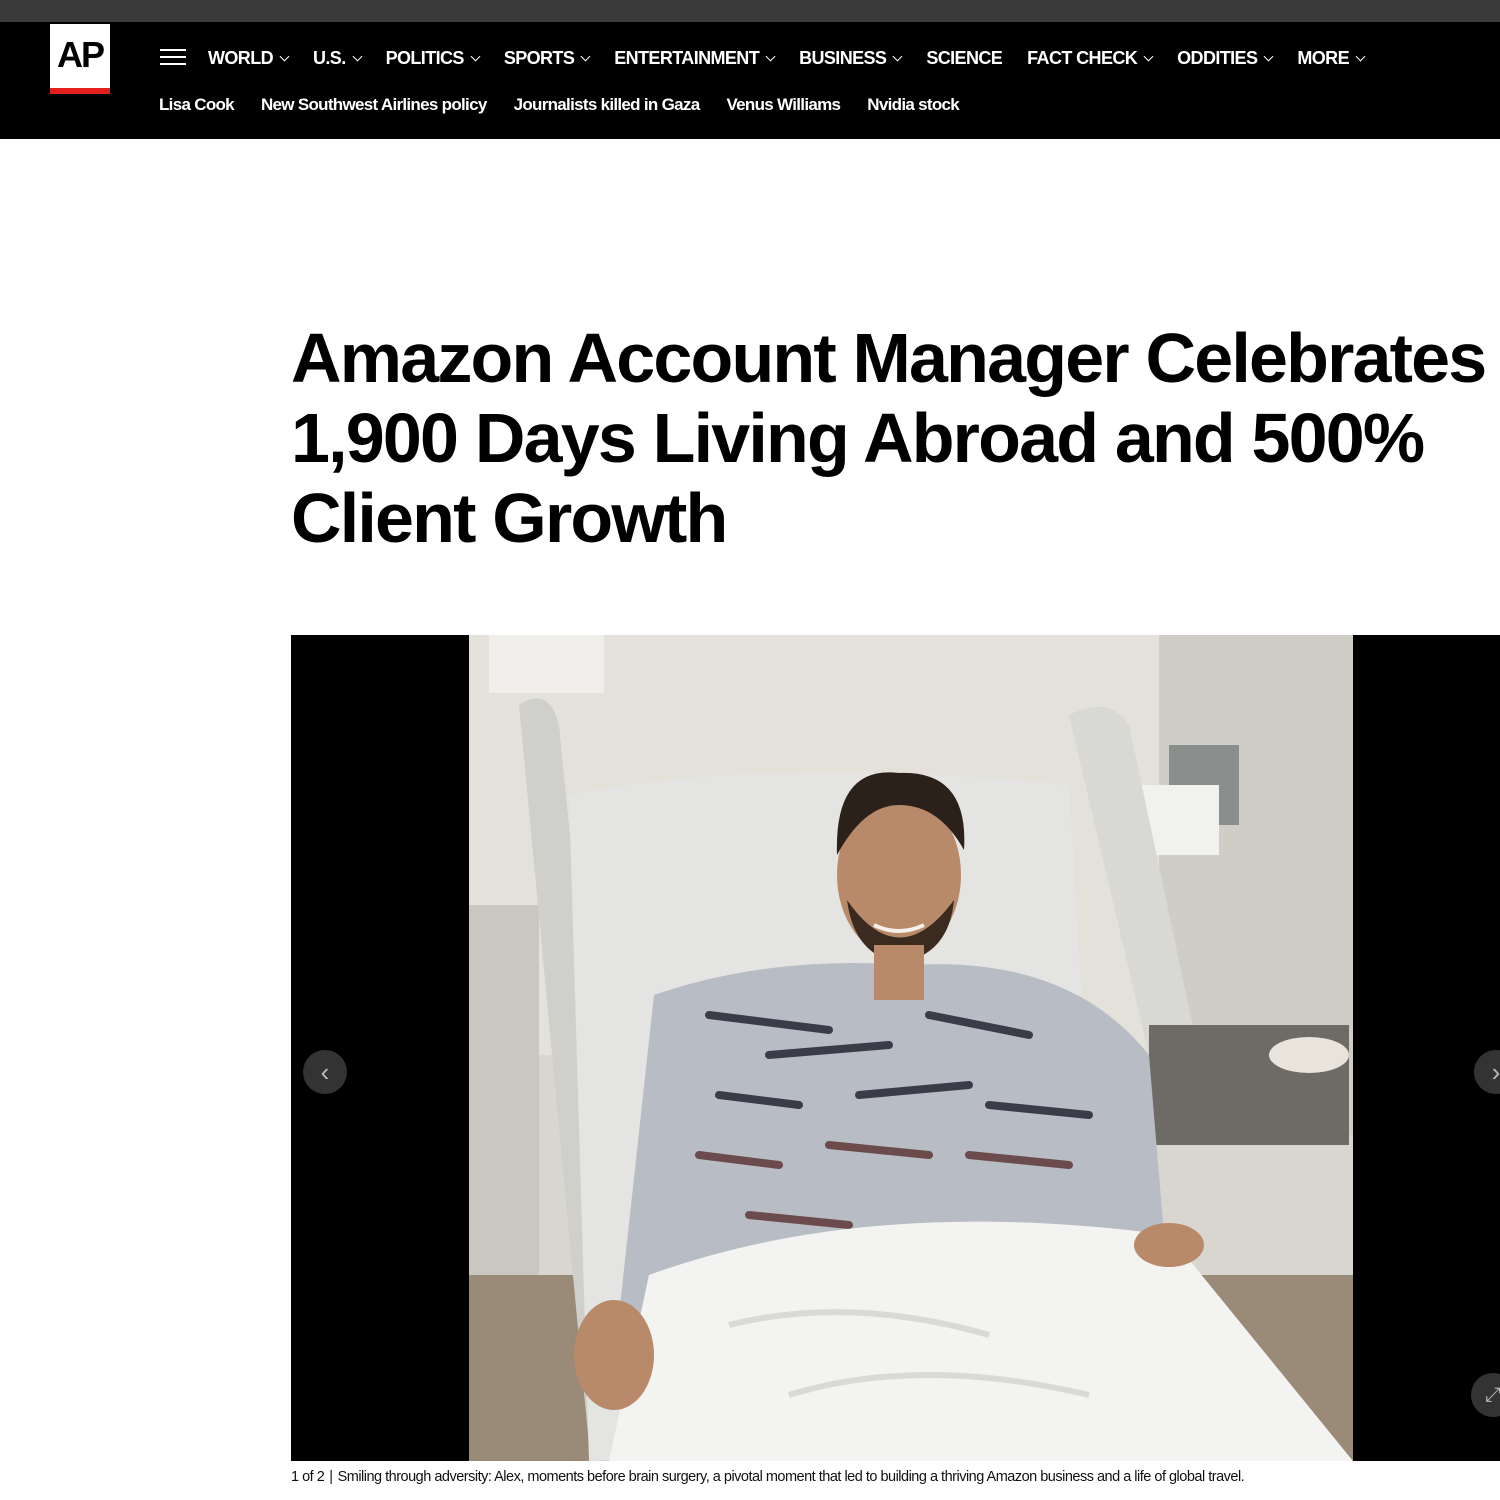 This screenshot has height=1500, width=1500. What do you see at coordinates (1492, 1394) in the screenshot?
I see `expand-icon: ⤢` at bounding box center [1492, 1394].